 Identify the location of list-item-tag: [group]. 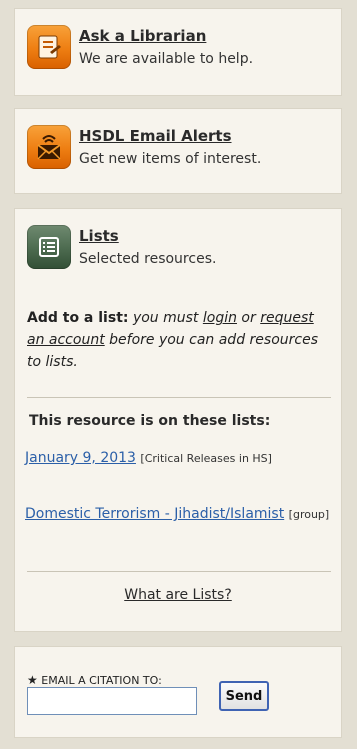
(309, 514).